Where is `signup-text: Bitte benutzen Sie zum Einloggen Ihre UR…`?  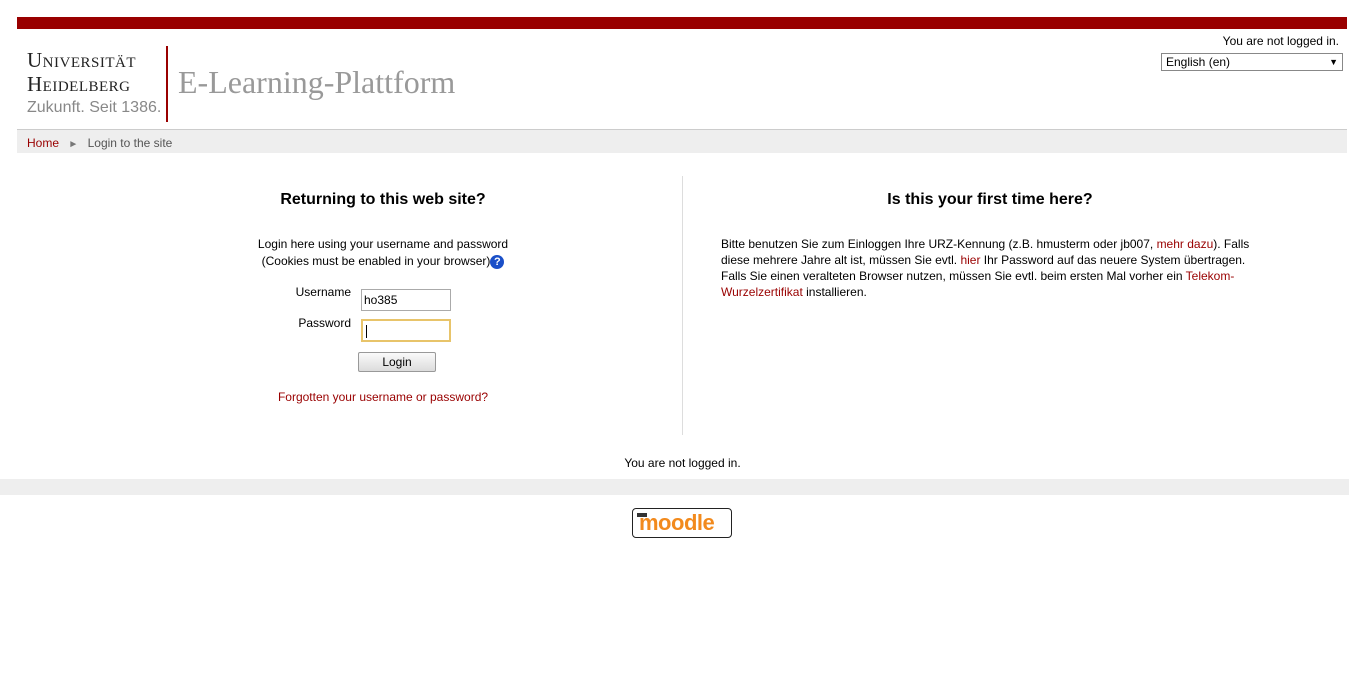
signup-text: Bitte benutzen Sie zum Einloggen Ihre UR… is located at coordinates (991, 268).